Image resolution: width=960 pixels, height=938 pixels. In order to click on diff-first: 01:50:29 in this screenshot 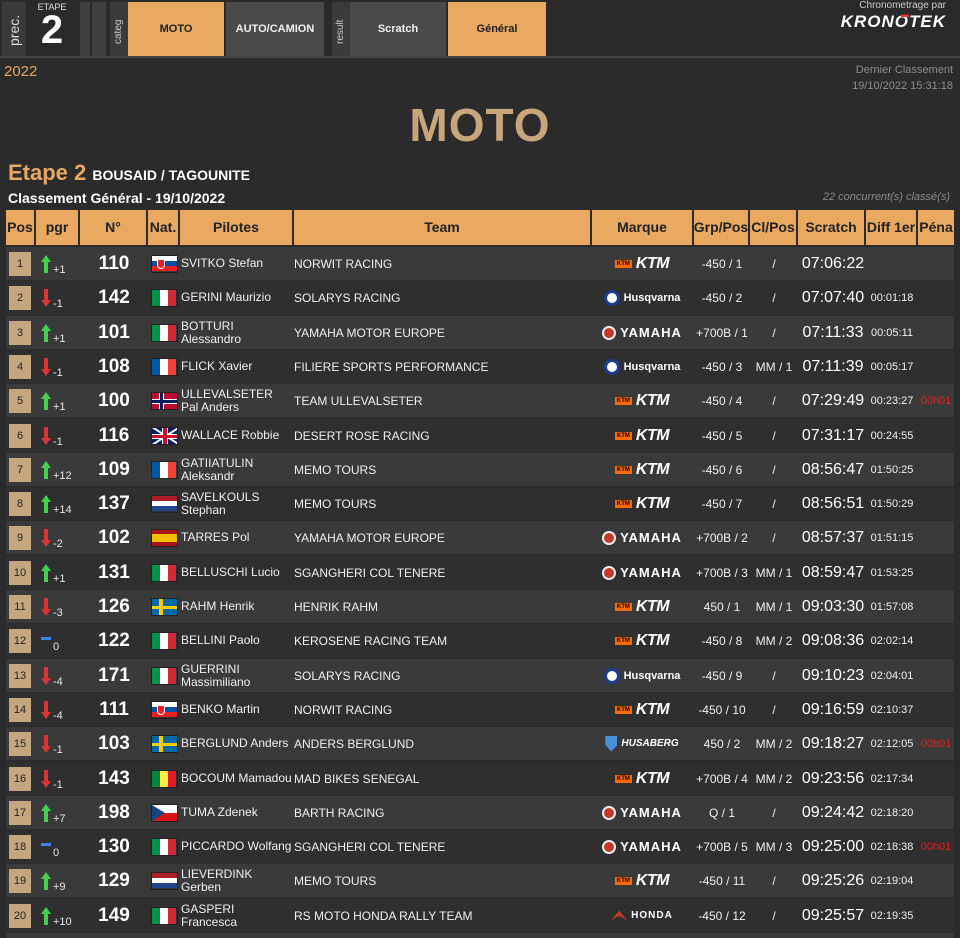, I will do `click(892, 503)`.